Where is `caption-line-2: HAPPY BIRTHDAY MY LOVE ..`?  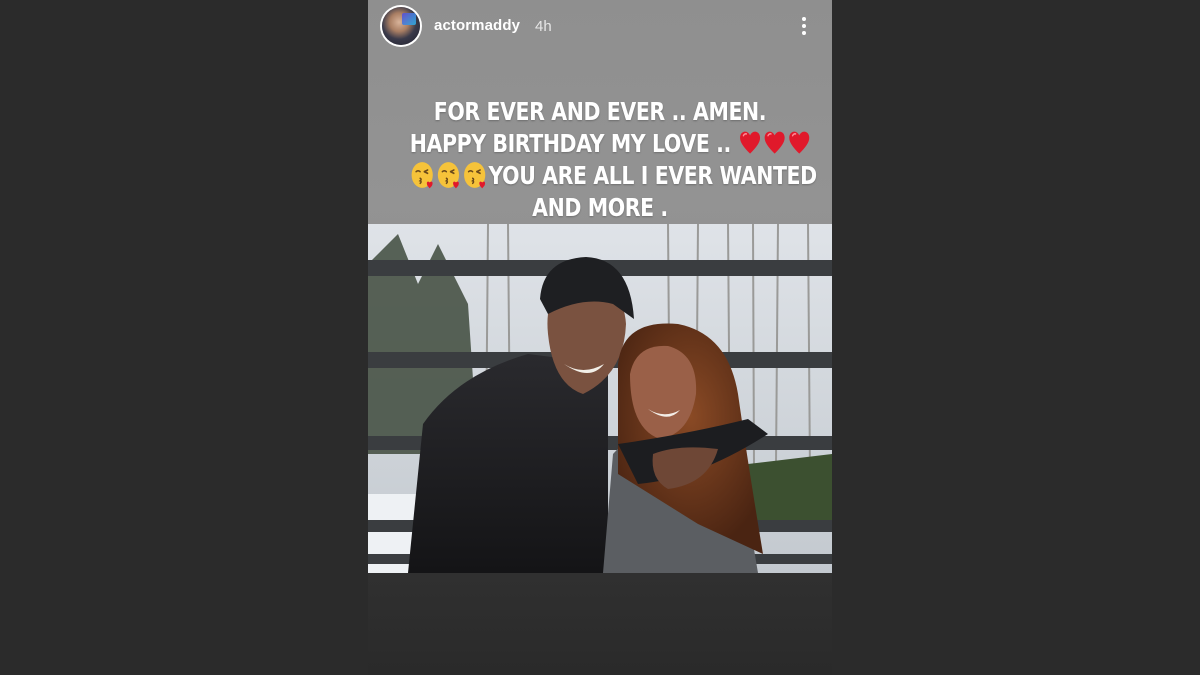 caption-line-2: HAPPY BIRTHDAY MY LOVE .. is located at coordinates (609, 144).